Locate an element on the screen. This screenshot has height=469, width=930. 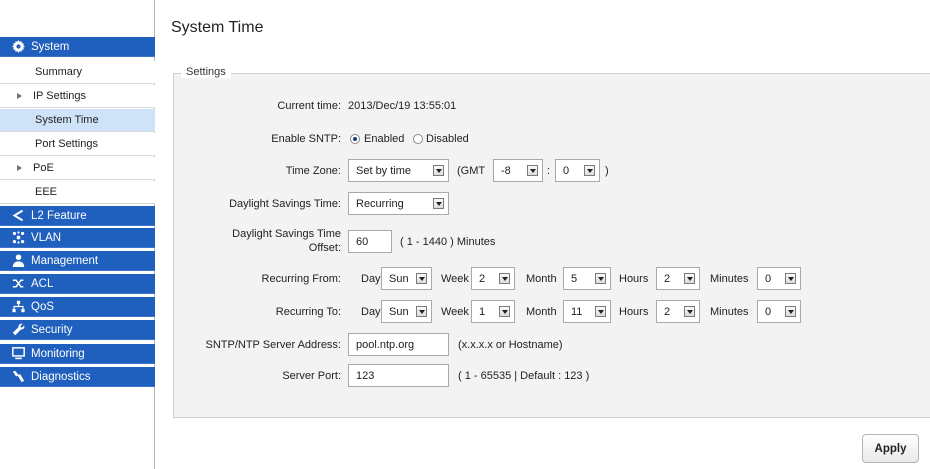
recurring-to-label: Recurring To: is located at coordinates (308, 312).